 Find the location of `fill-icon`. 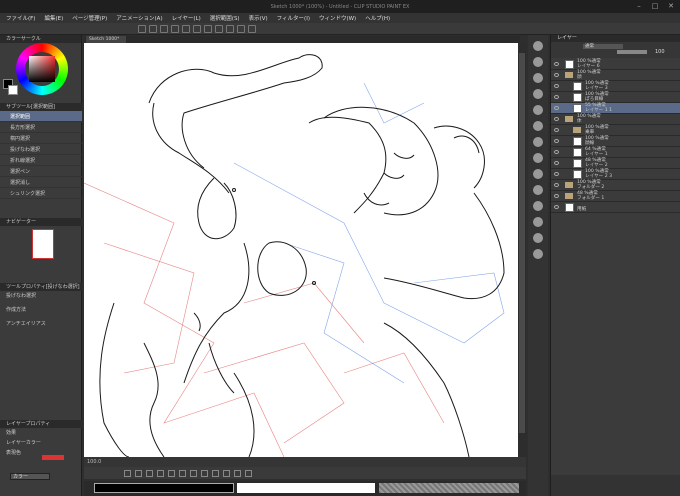

fill-icon is located at coordinates (171, 473).